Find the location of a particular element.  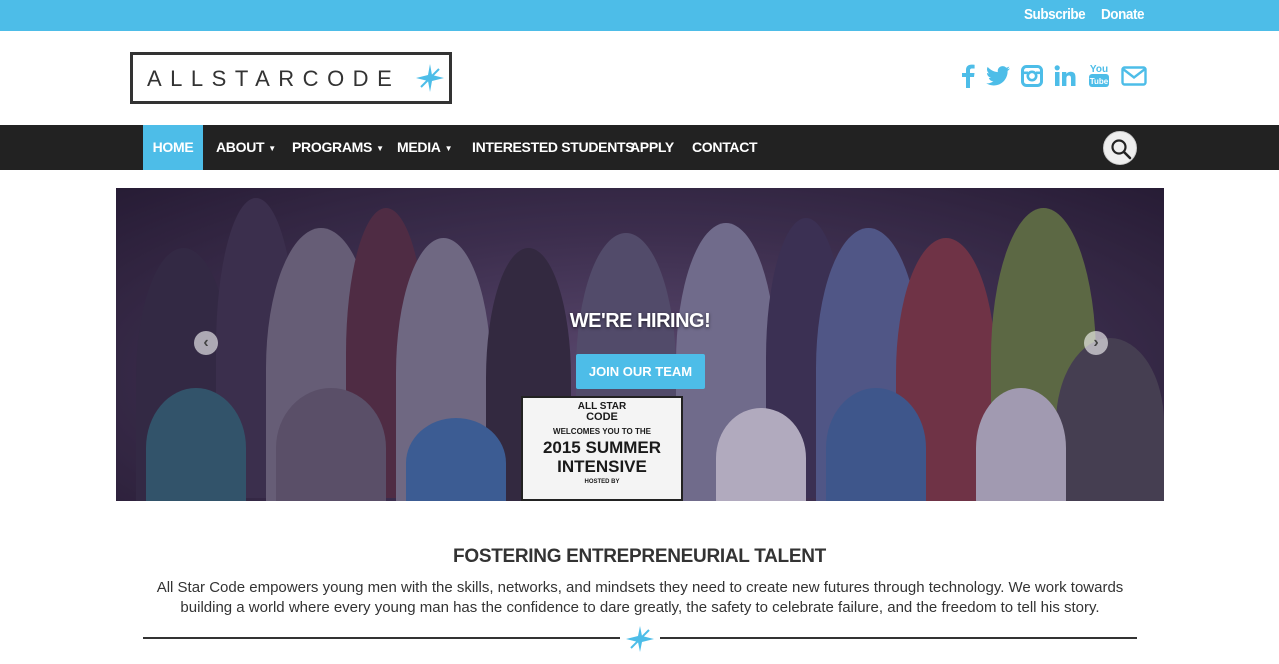

nav-item-about: About ▼ is located at coordinates (246, 147).